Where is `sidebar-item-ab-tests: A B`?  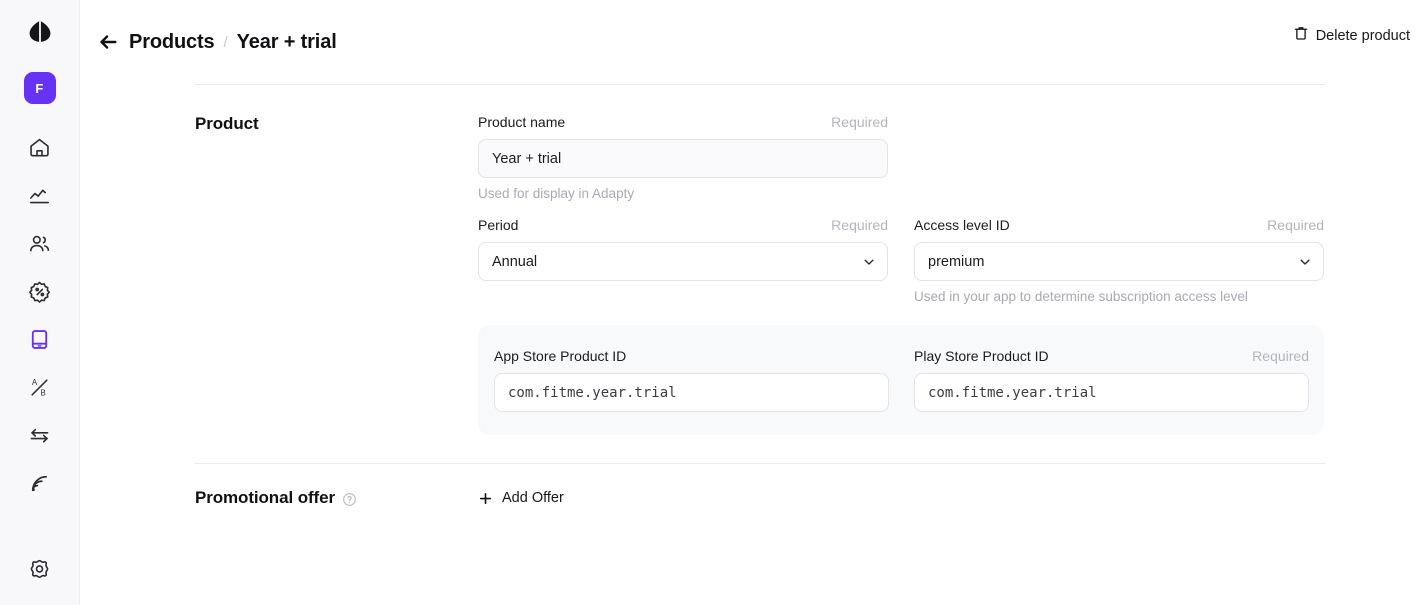
sidebar-item-ab-tests: A B is located at coordinates (40, 390).